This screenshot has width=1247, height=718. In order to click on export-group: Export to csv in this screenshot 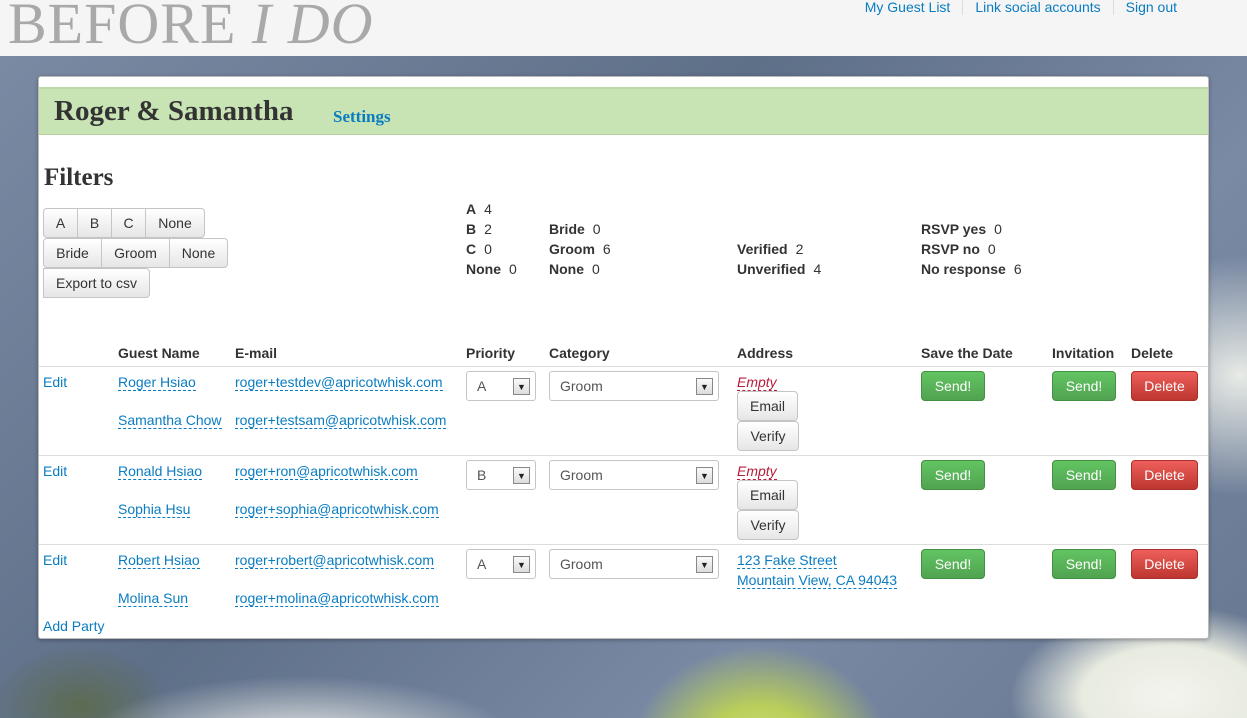, I will do `click(96, 283)`.